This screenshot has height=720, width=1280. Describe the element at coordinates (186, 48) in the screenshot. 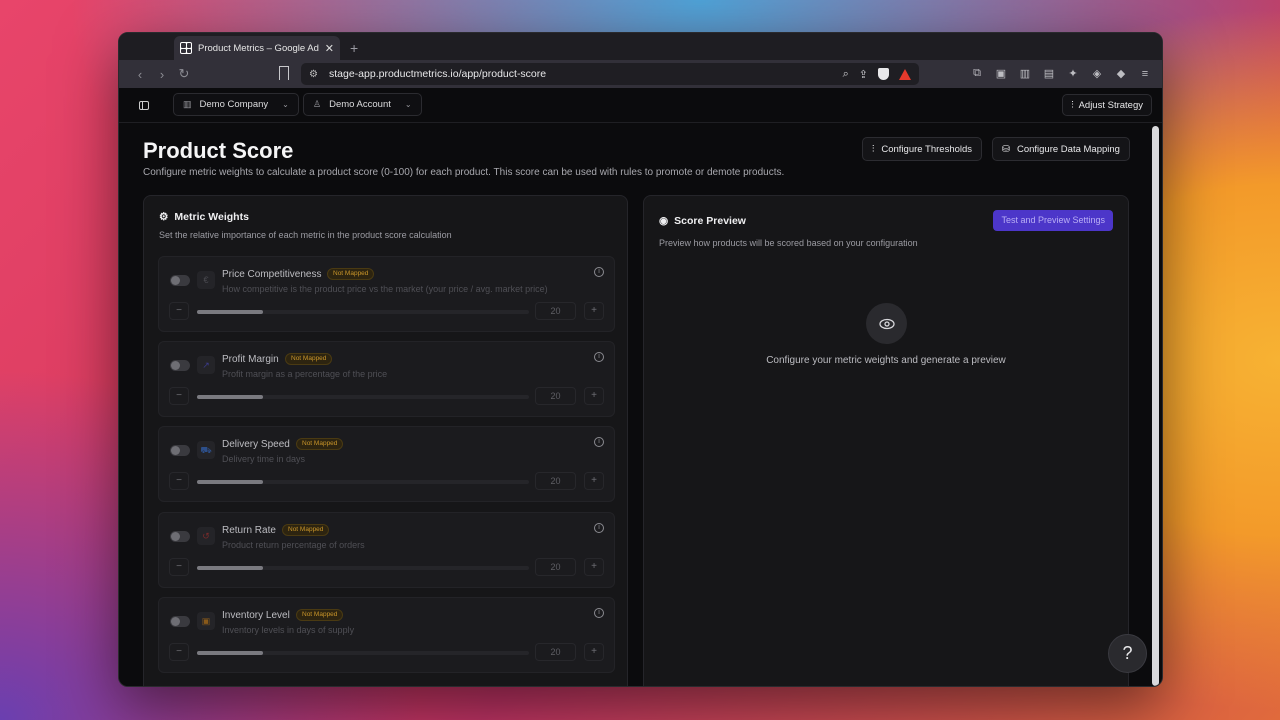

I see `app-favicon-icon` at that location.